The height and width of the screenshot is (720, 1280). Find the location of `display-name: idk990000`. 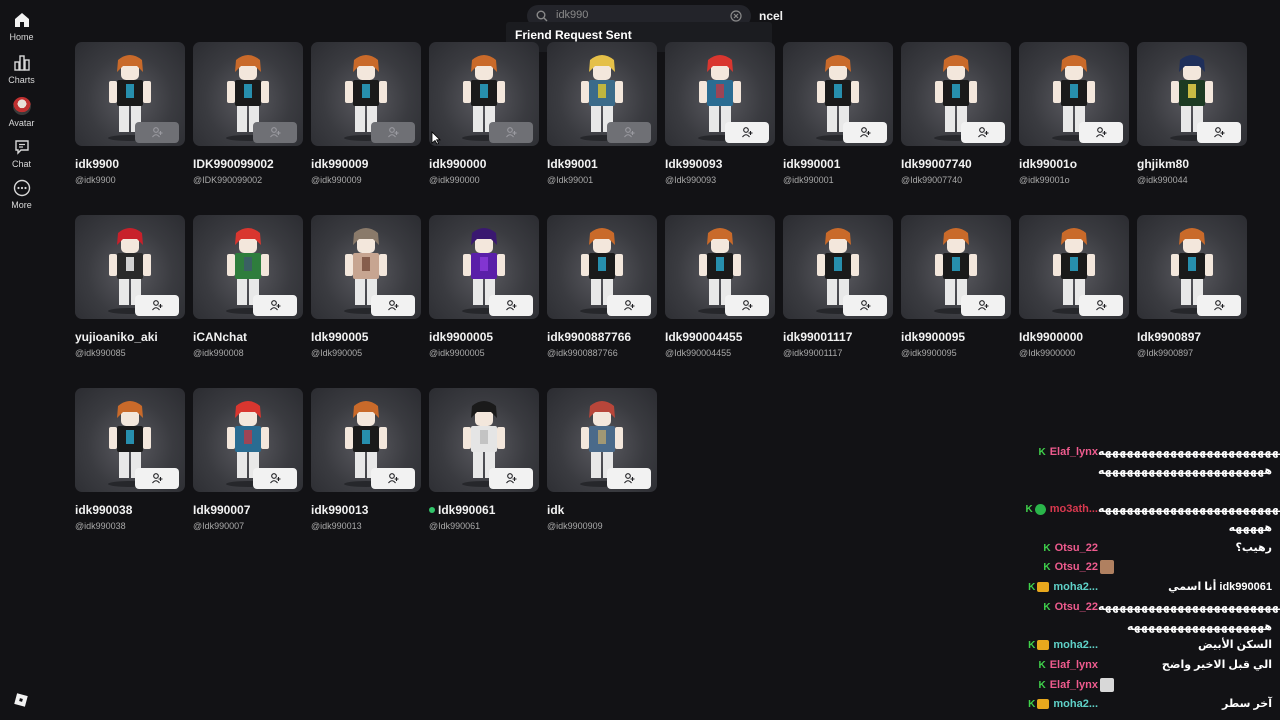

display-name: idk990000 is located at coordinates (457, 164).